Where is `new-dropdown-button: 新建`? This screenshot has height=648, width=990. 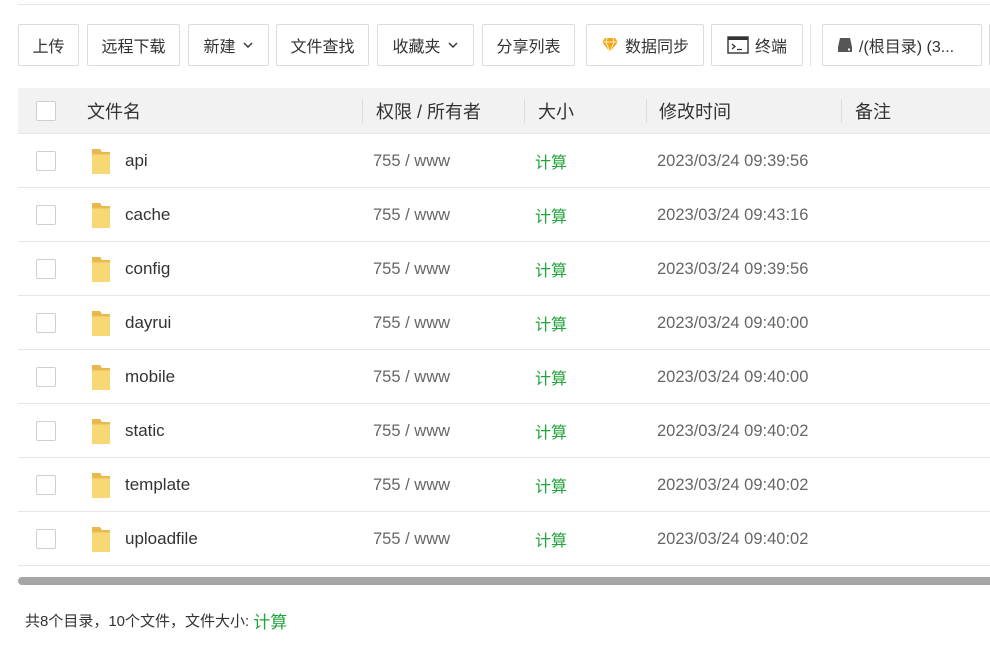 new-dropdown-button: 新建 is located at coordinates (228, 45).